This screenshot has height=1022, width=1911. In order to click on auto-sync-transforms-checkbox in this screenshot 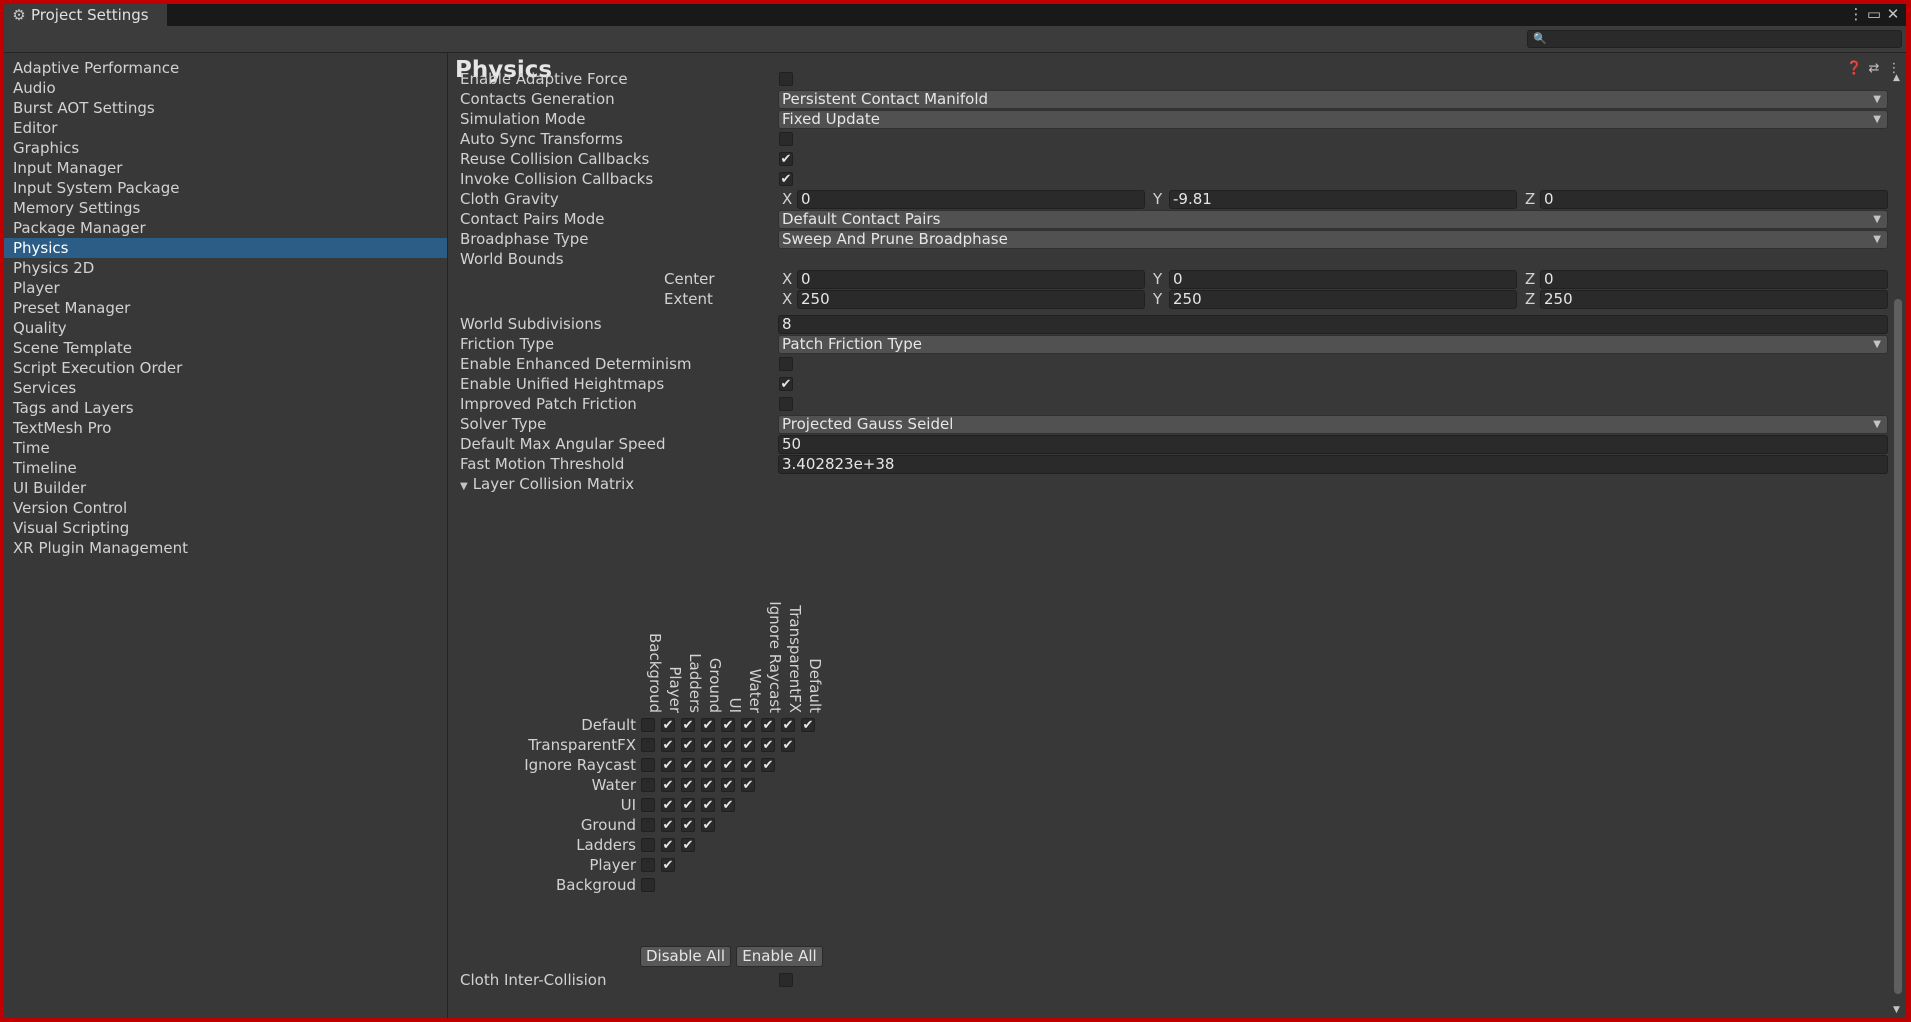, I will do `click(786, 139)`.